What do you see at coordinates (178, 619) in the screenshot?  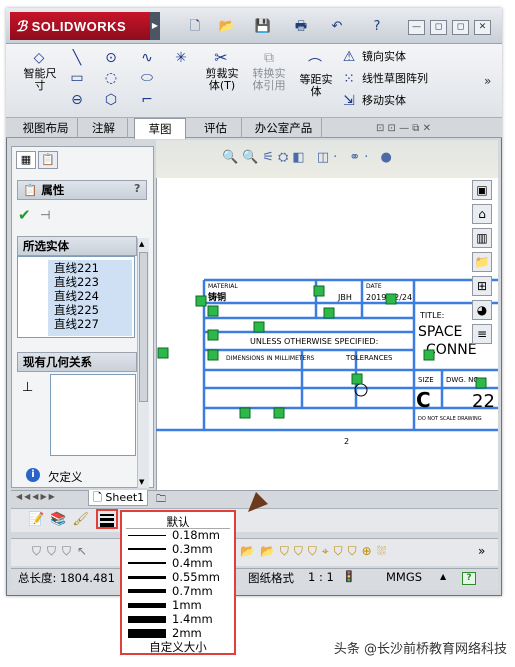 I see `line-weight-option: 1.4mm` at bounding box center [178, 619].